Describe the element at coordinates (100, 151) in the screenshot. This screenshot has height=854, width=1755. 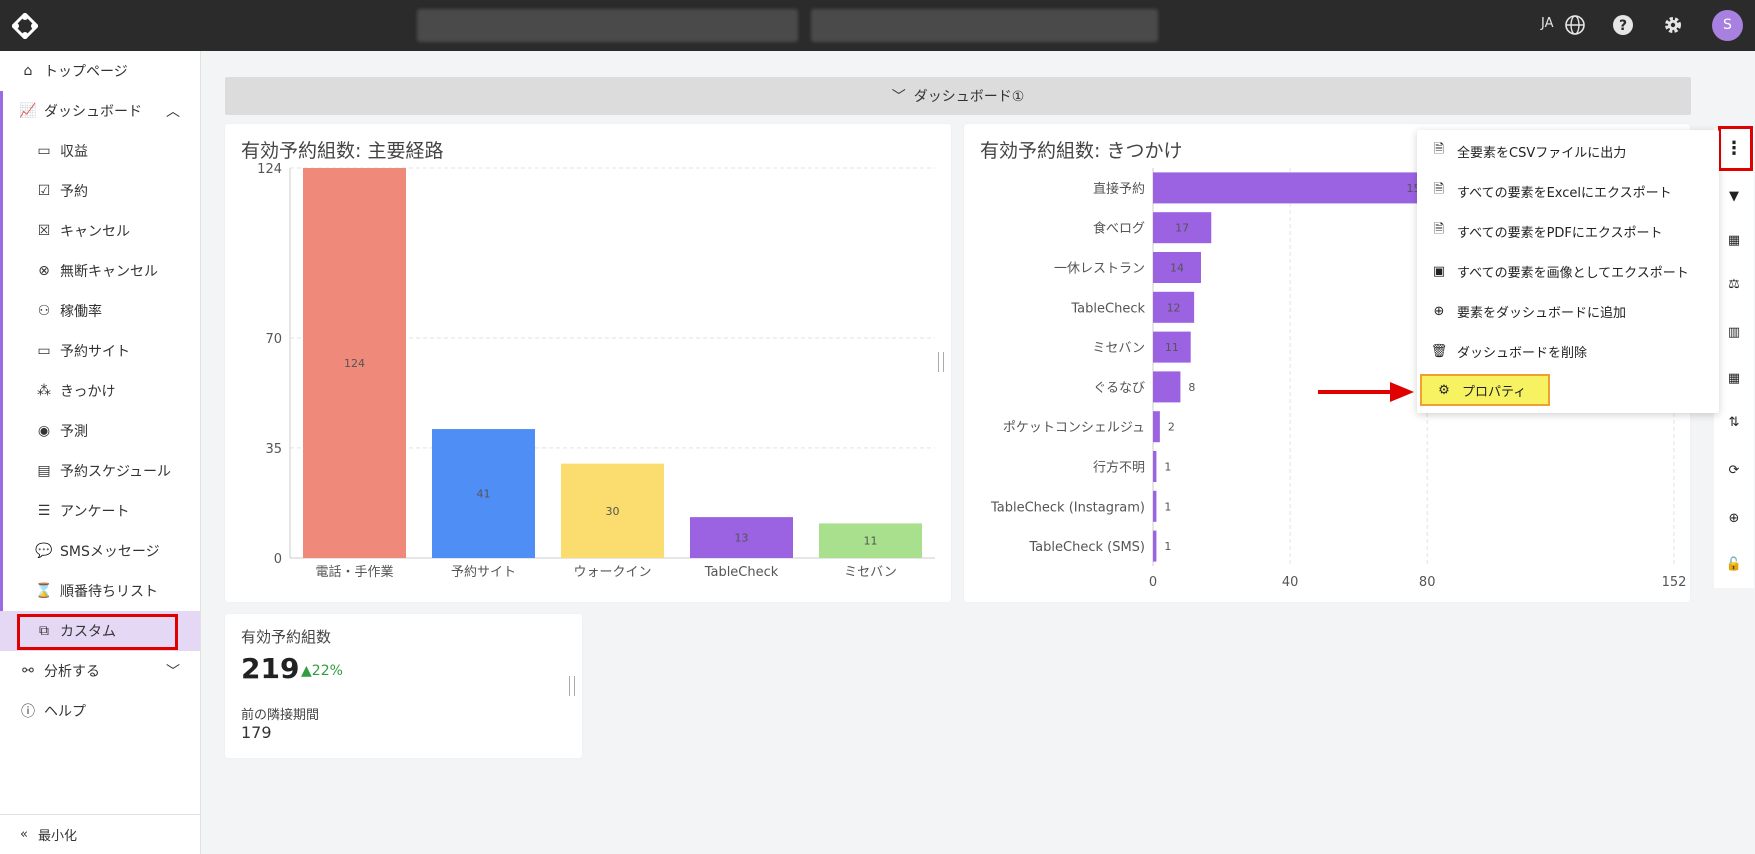
I see `sidebar-item-revenue: ▭ 収益` at that location.